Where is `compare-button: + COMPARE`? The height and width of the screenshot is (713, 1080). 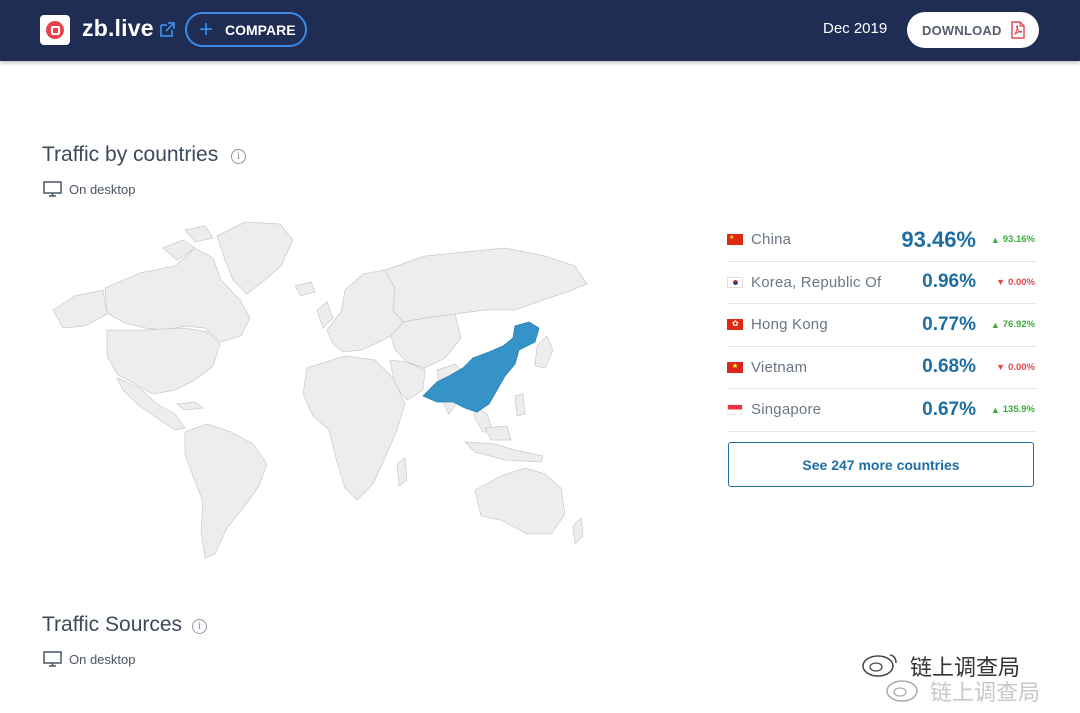
compare-button: + COMPARE is located at coordinates (246, 29).